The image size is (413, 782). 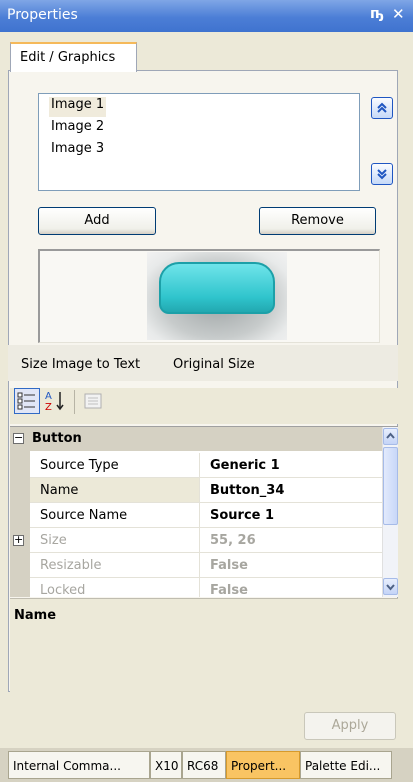 I want to click on expand-icon: +, so click(x=18, y=540).